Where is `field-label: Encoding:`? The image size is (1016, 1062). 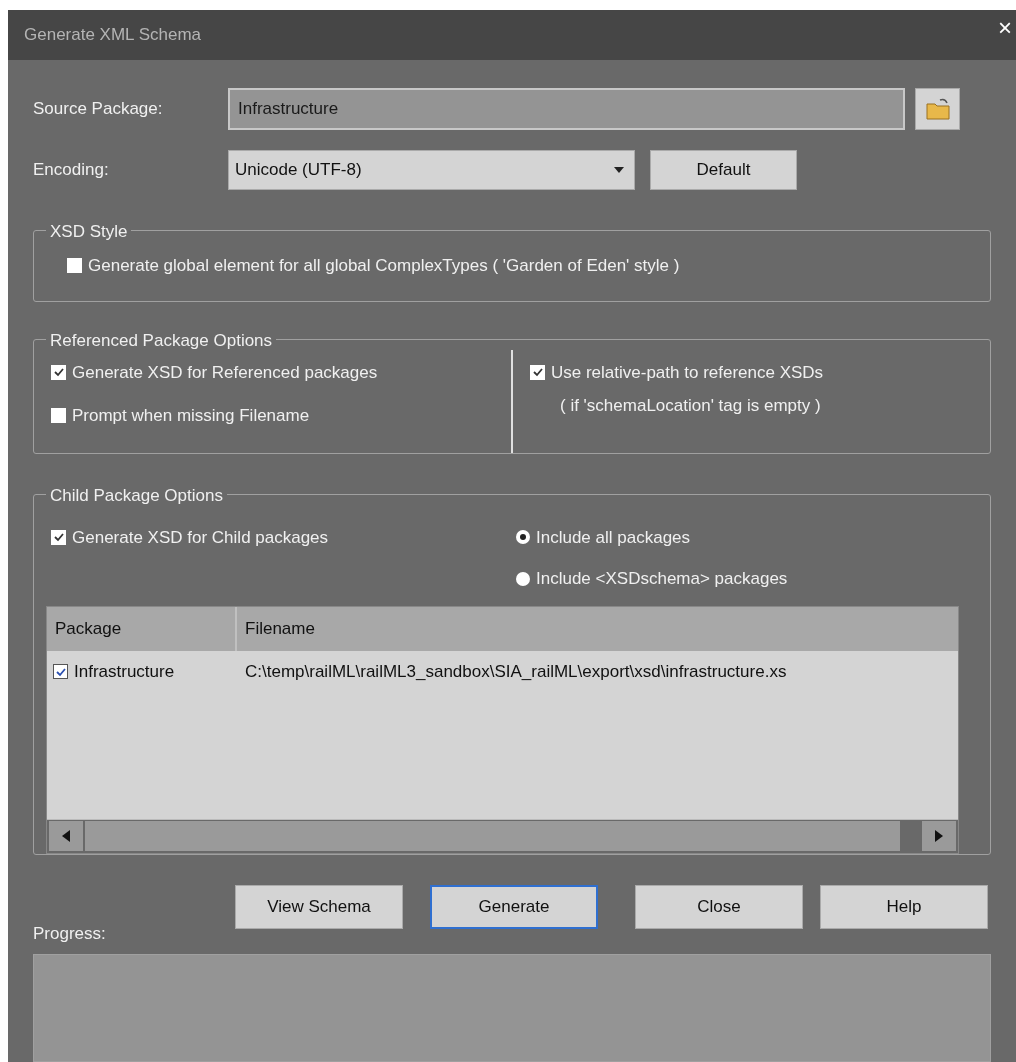 field-label: Encoding: is located at coordinates (71, 170).